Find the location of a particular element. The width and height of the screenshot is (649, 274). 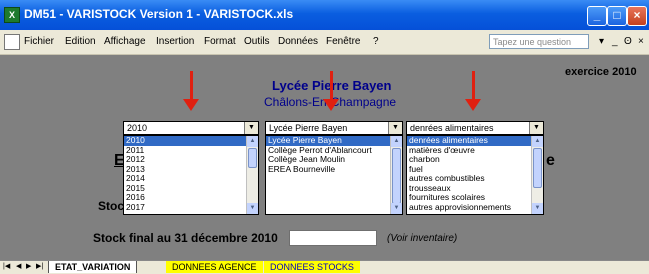

category-option: autres approvisionnements is located at coordinates (475, 207).